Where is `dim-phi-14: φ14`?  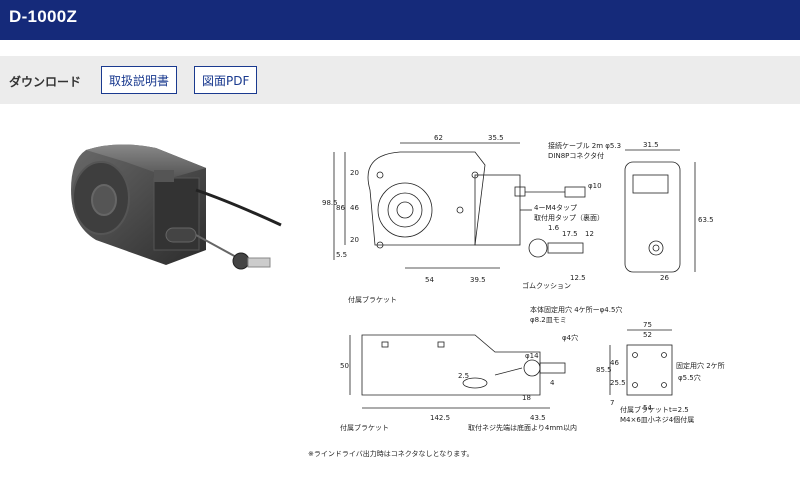 dim-phi-14: φ14 is located at coordinates (532, 356).